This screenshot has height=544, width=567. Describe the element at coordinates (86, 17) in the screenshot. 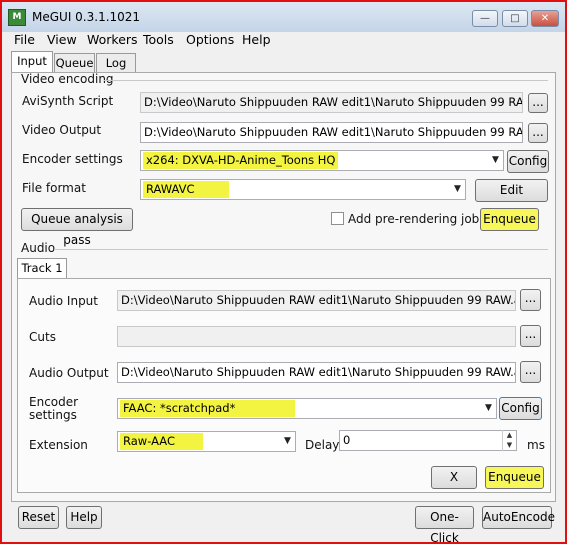

I see `window-title: MeGUI 0.3.1.1021` at that location.